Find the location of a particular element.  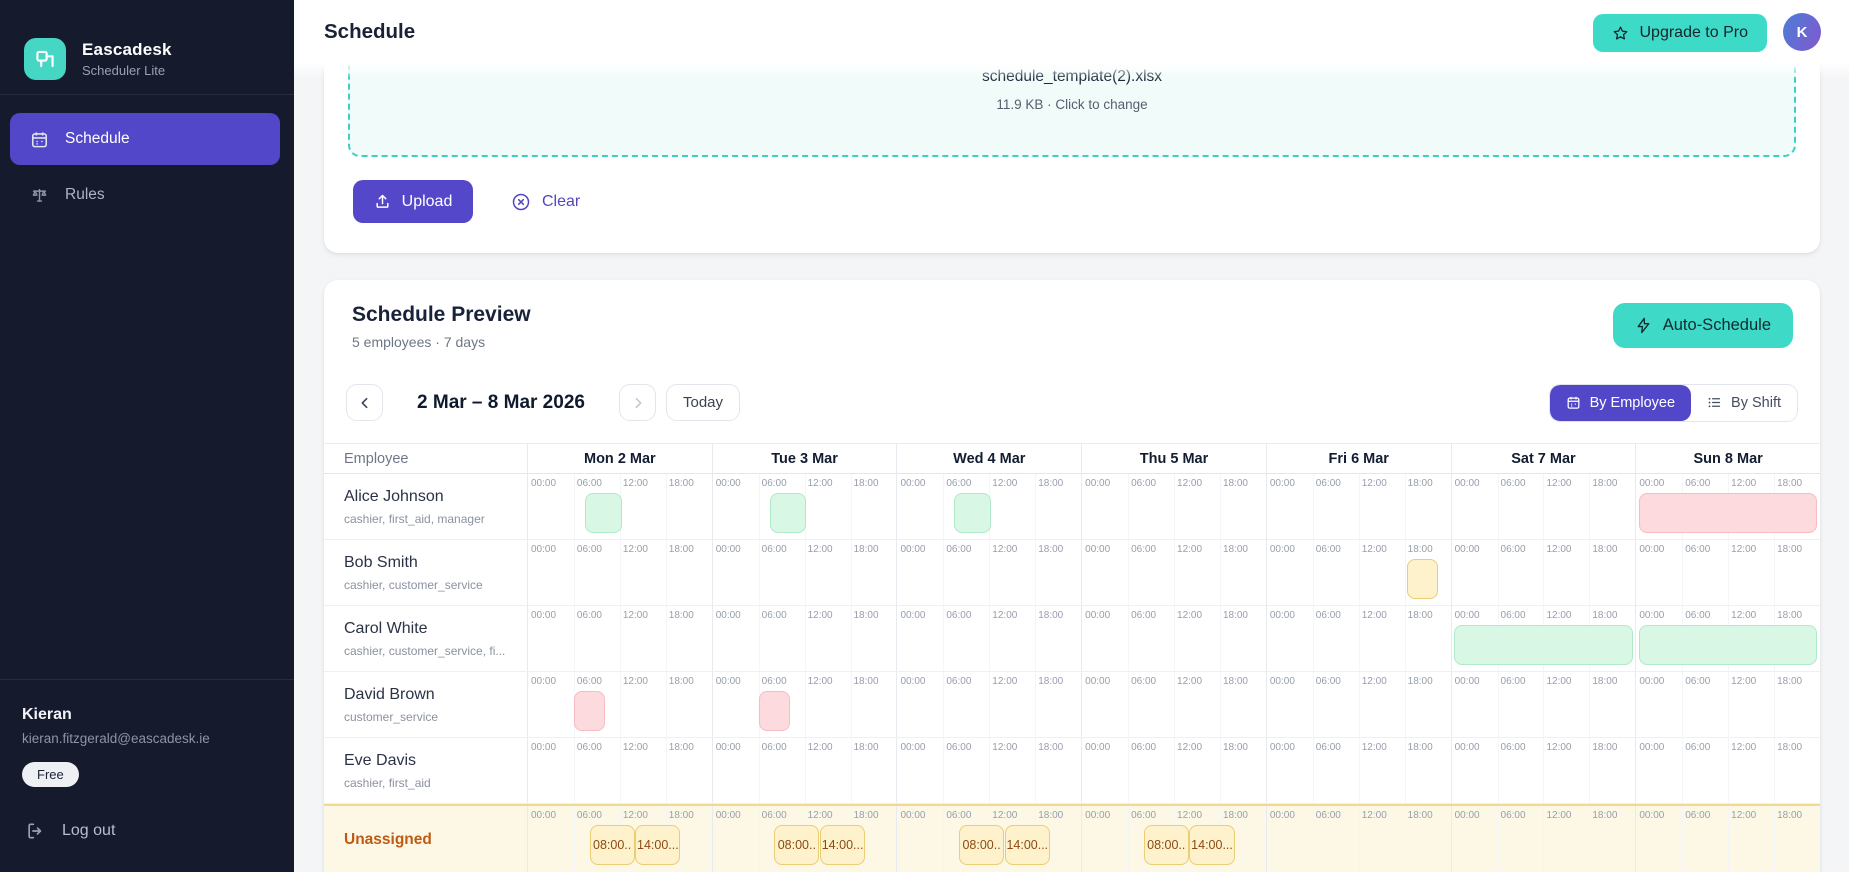

day-header: Thu 5 Mar is located at coordinates (1173, 458).